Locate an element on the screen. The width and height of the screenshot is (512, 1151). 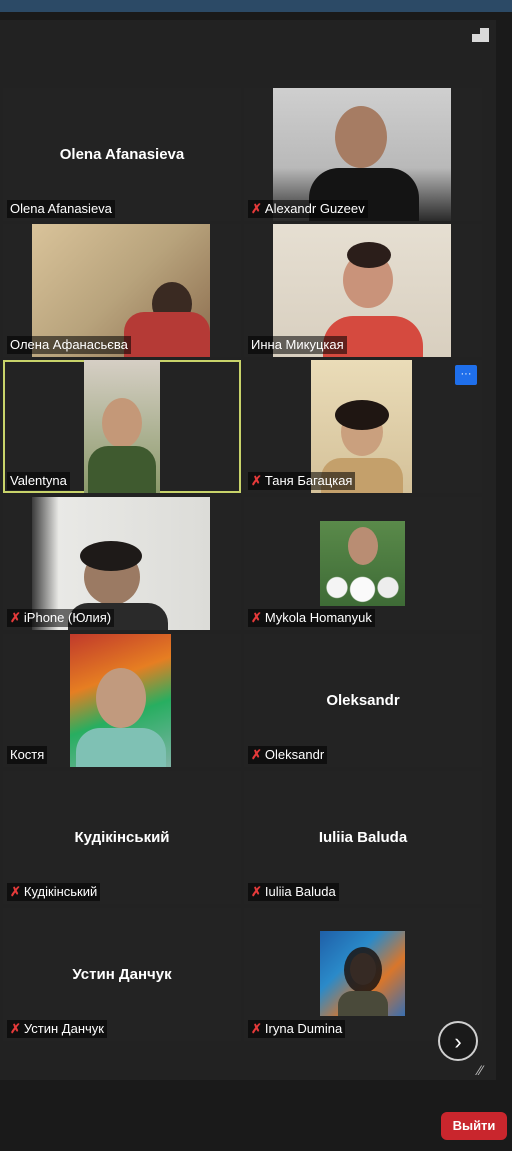
participant-tile-active-speaker: Valentyna is located at coordinates (122, 426).